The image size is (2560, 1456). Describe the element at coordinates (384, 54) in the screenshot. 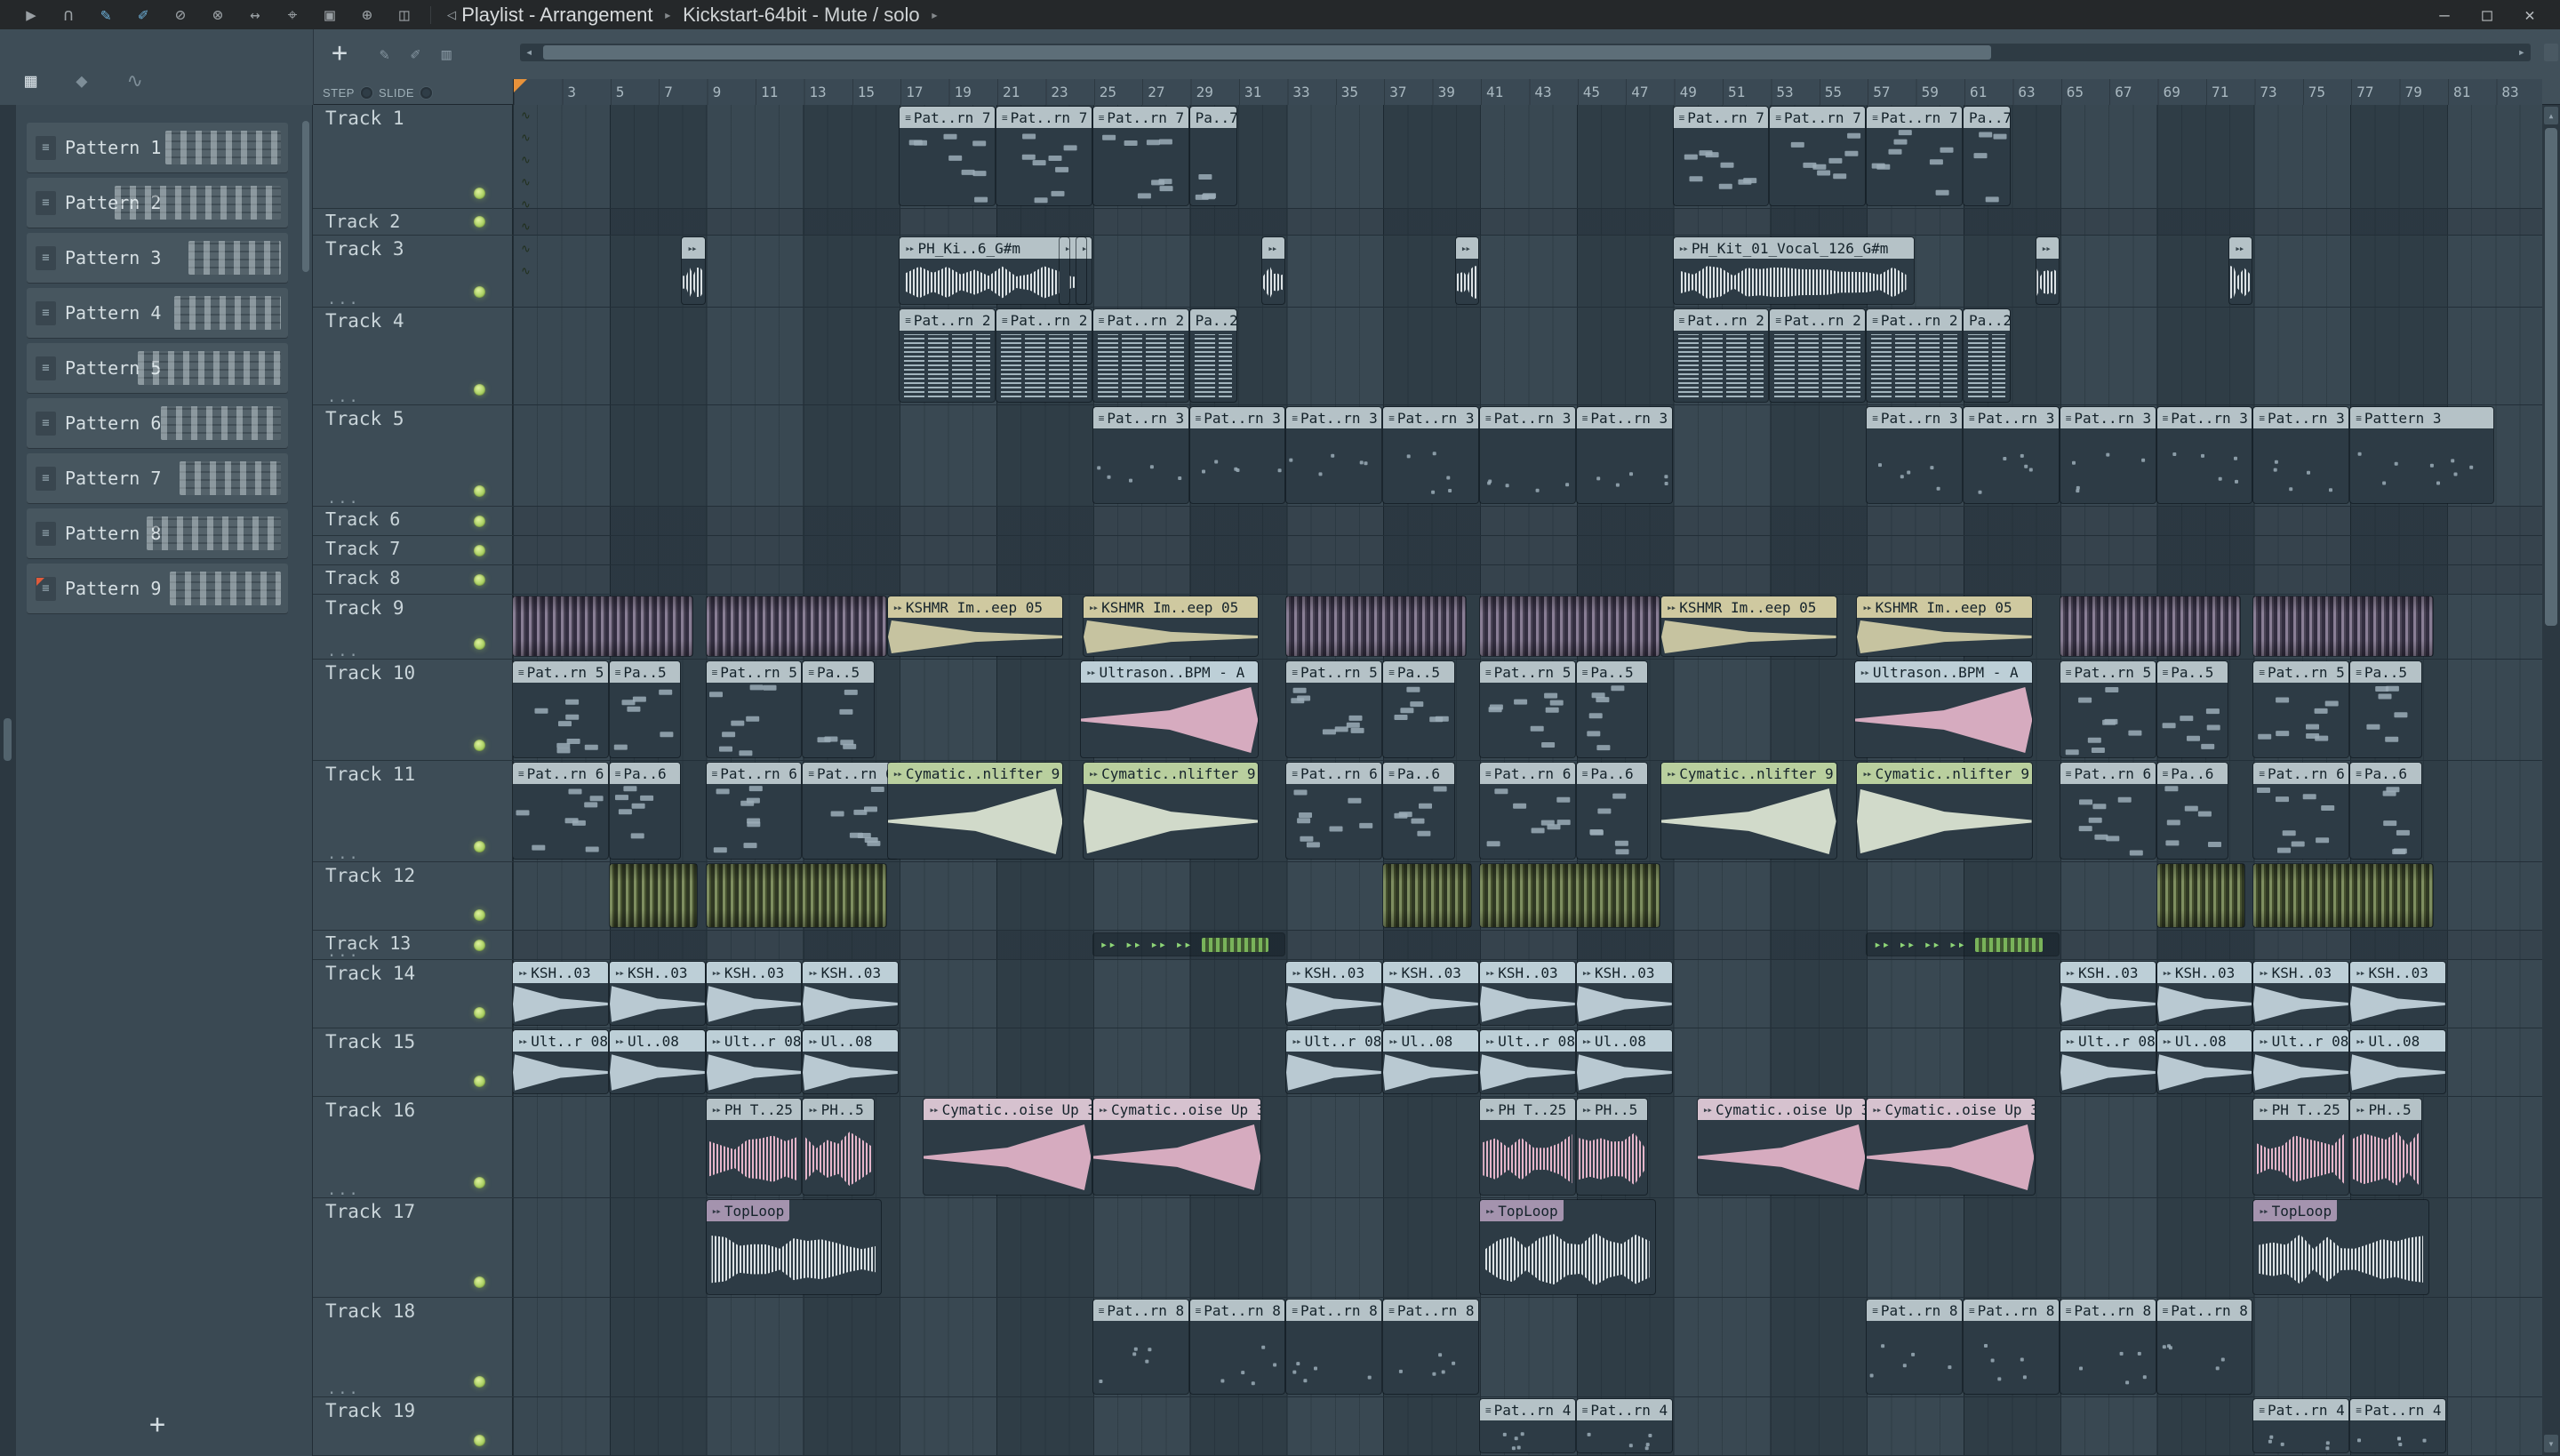

I see `pencil-tool-icon: ✎` at that location.